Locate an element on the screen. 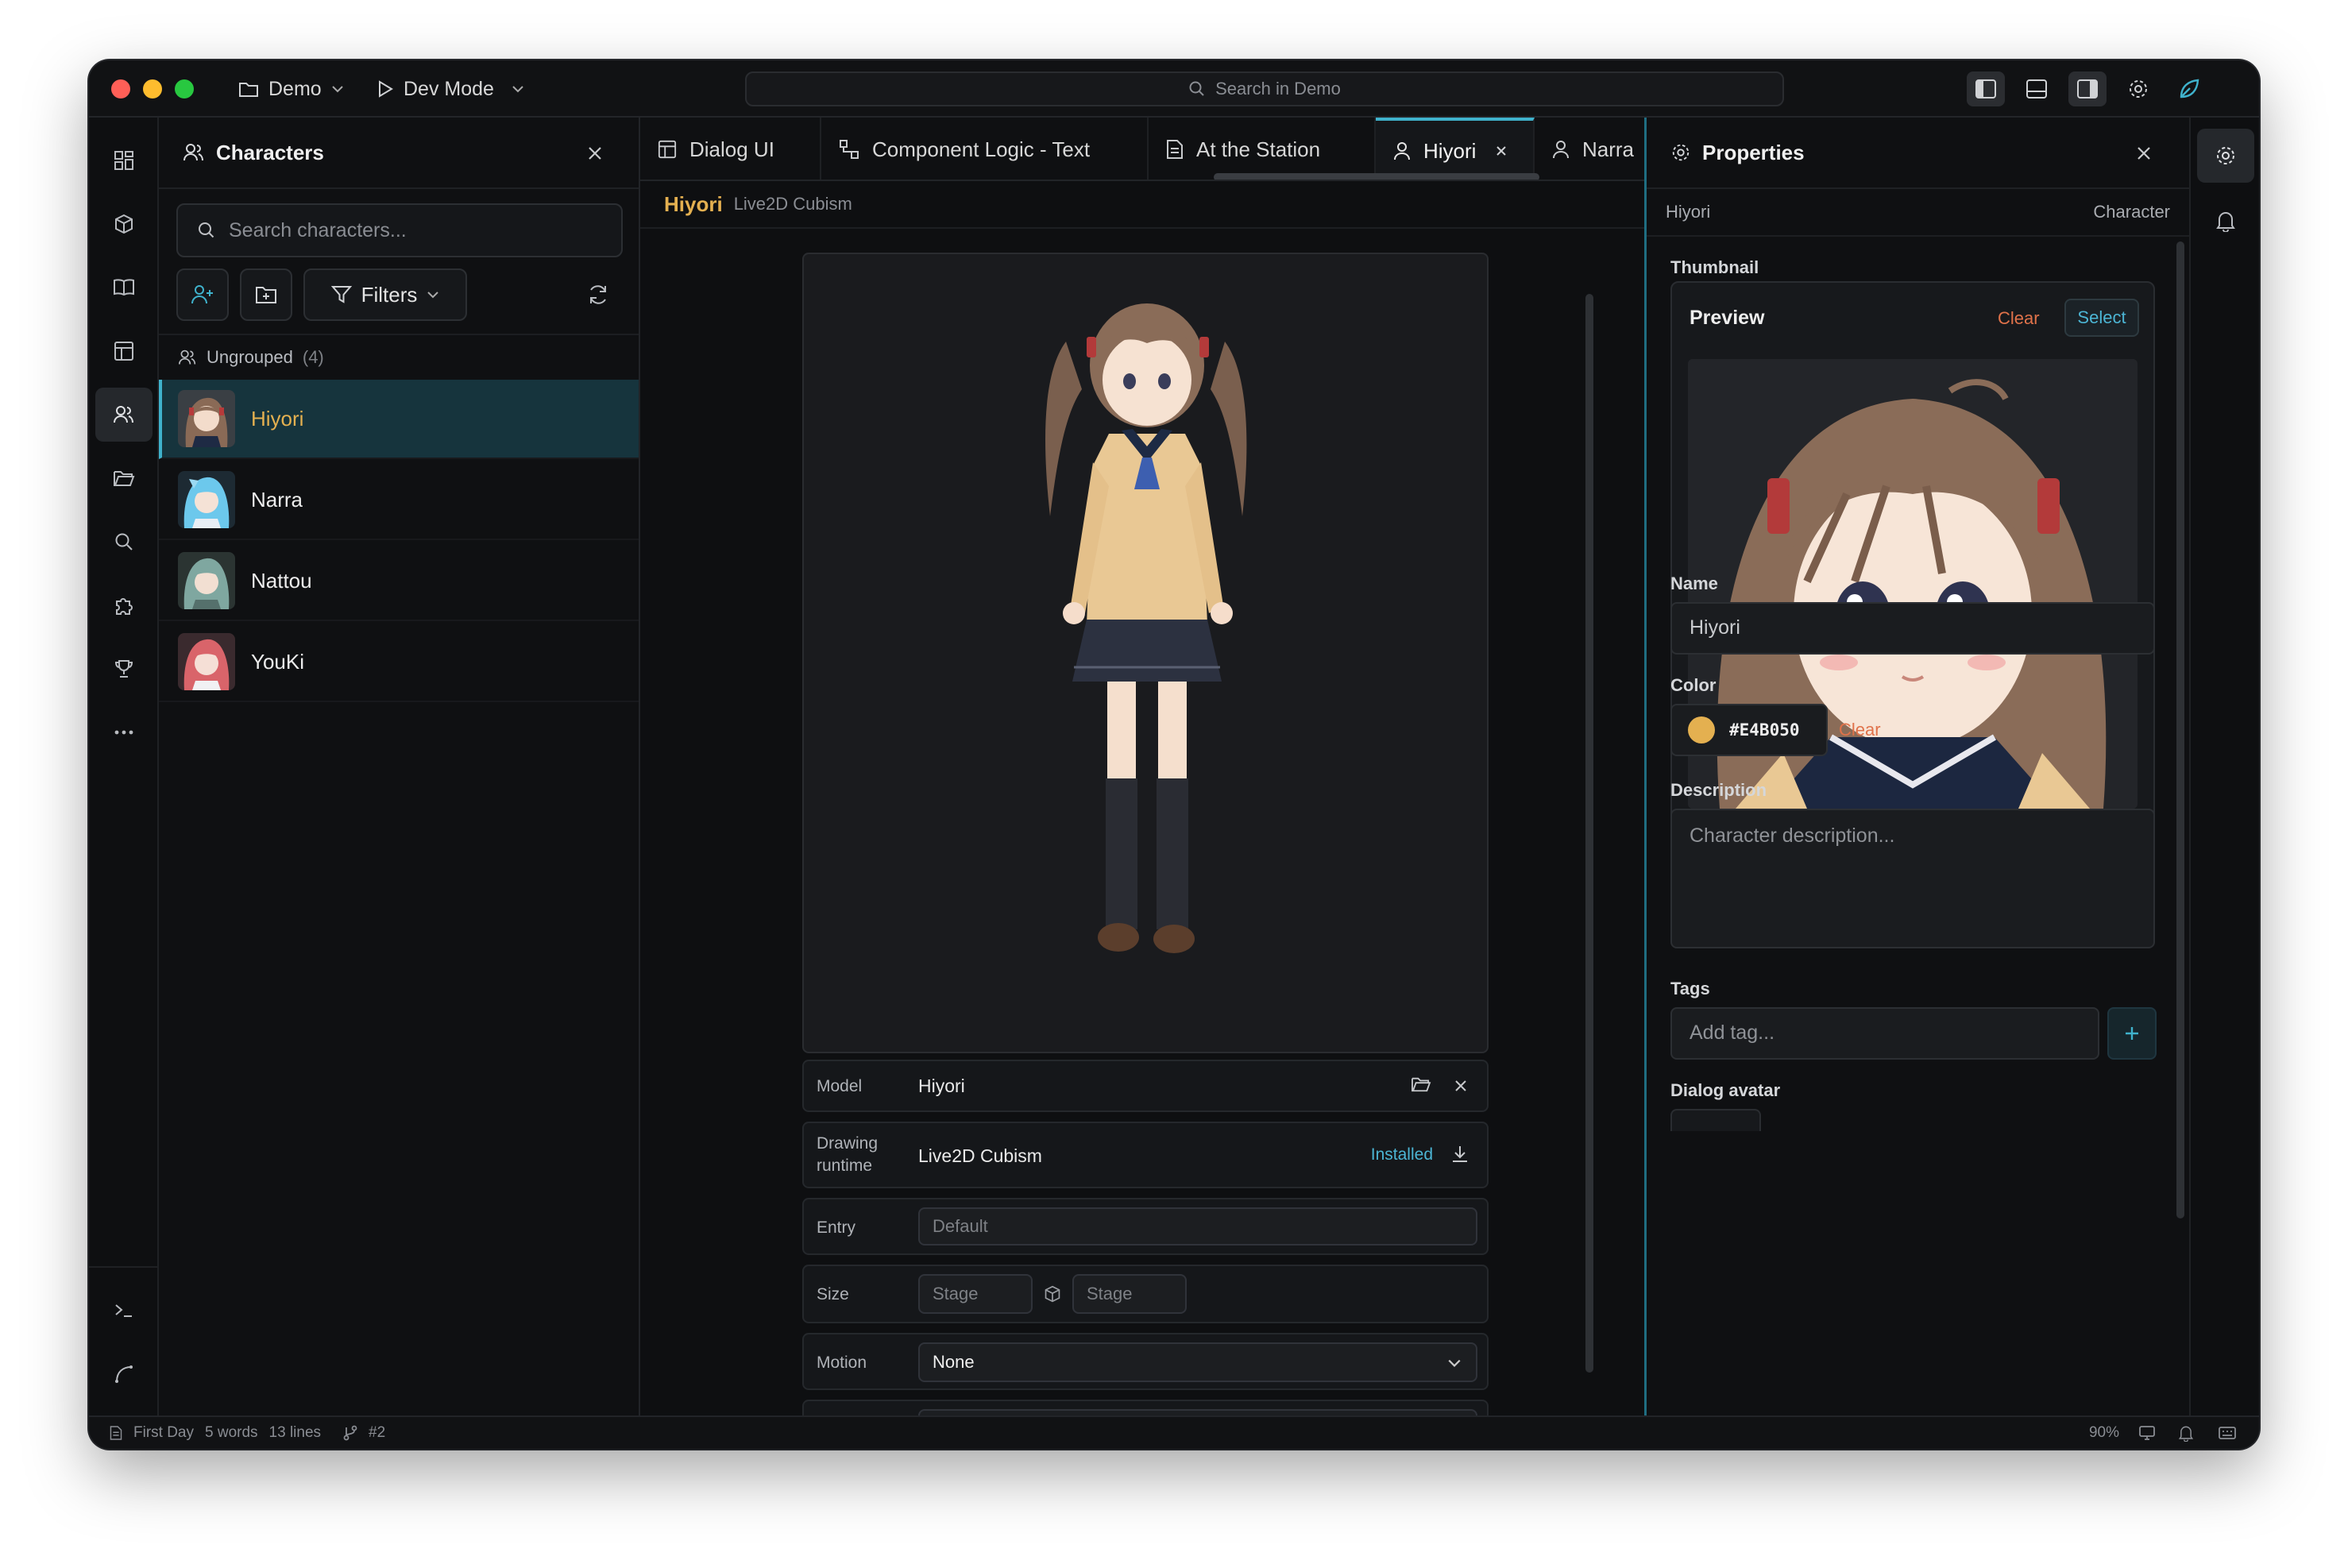 This screenshot has width=2348, height=1568. tab-dialog-ui: Dialog UI is located at coordinates (730, 149).